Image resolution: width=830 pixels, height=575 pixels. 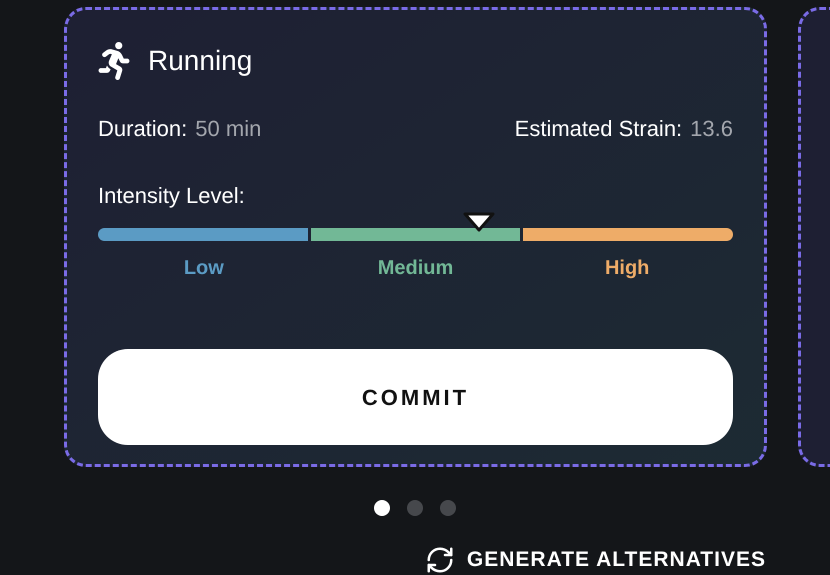 I want to click on strain-value: 13.6, so click(x=711, y=129).